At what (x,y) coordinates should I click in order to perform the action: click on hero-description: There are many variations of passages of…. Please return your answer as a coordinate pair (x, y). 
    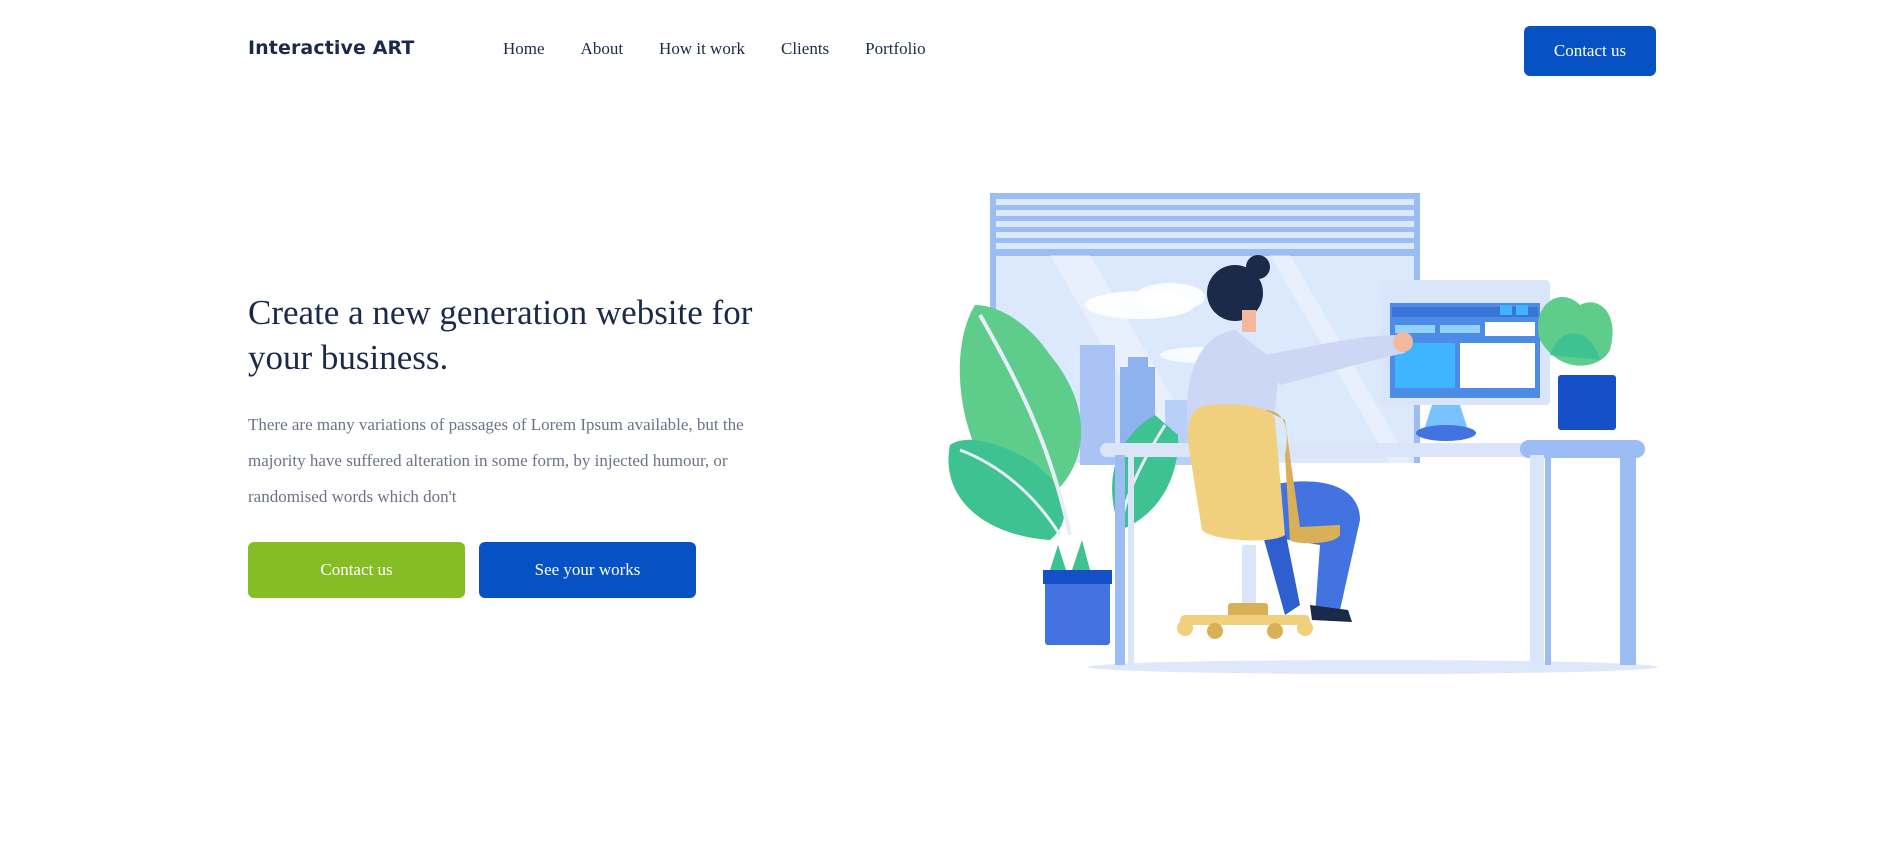
    Looking at the image, I should click on (496, 460).